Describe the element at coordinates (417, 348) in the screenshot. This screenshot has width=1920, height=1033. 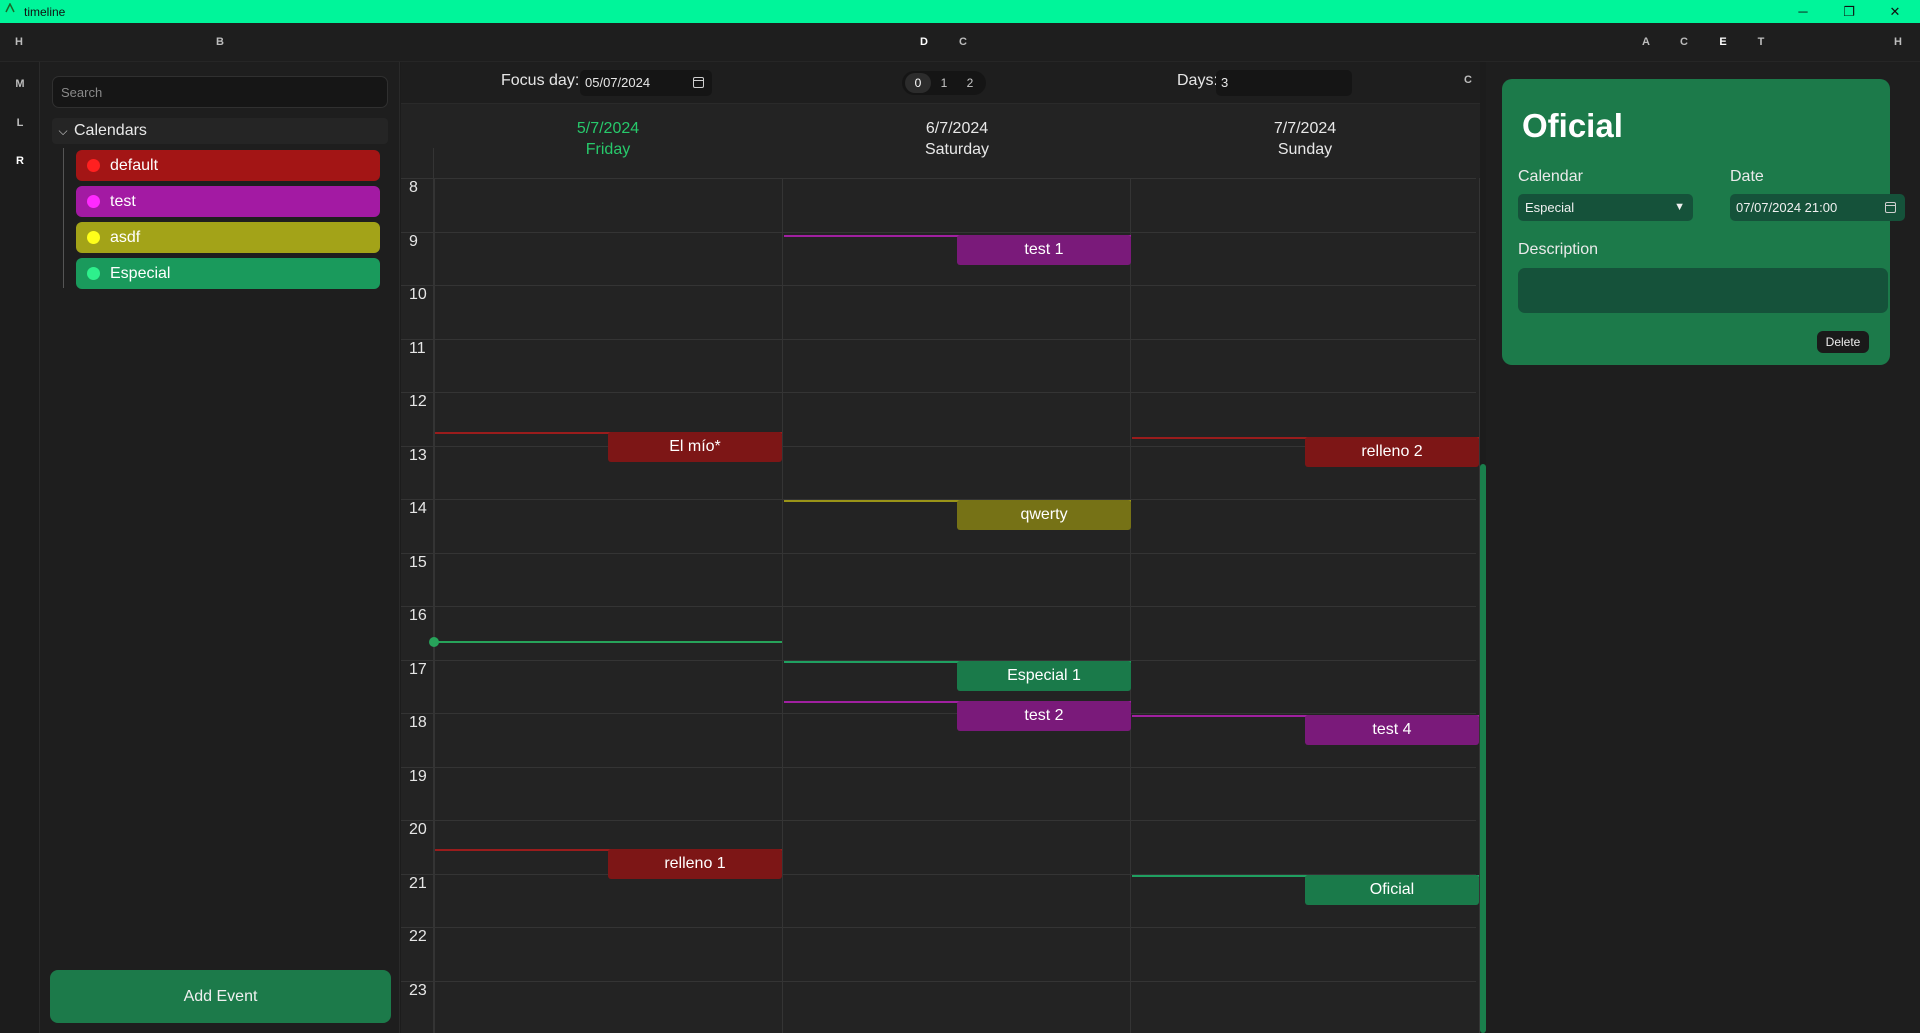
I see `hour-label: 11` at that location.